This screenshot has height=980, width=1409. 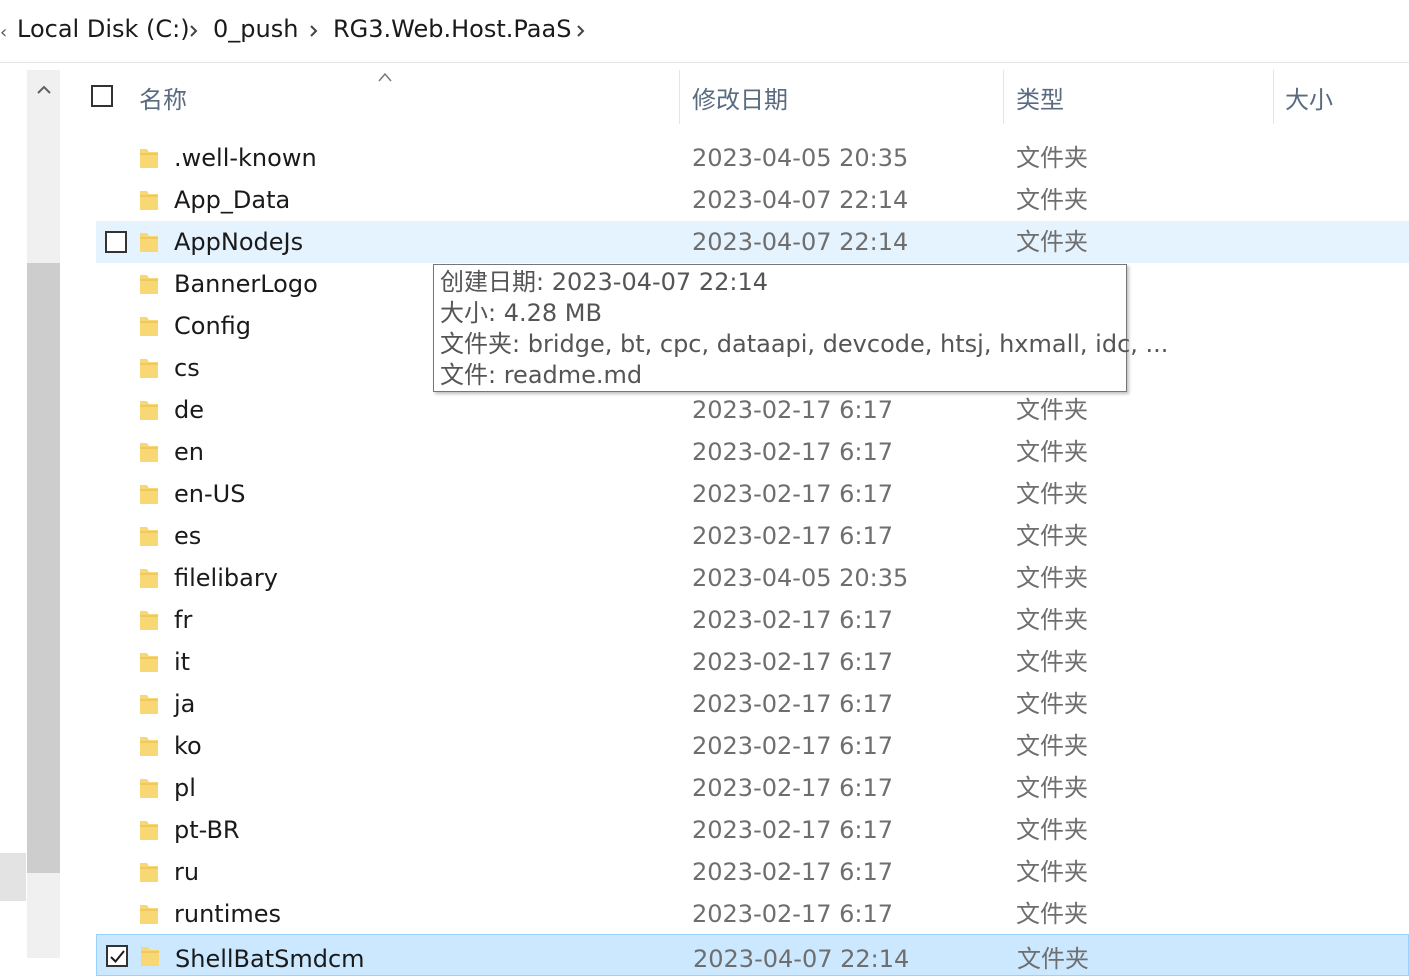 What do you see at coordinates (226, 578) in the screenshot?
I see `file-name: filelibary` at bounding box center [226, 578].